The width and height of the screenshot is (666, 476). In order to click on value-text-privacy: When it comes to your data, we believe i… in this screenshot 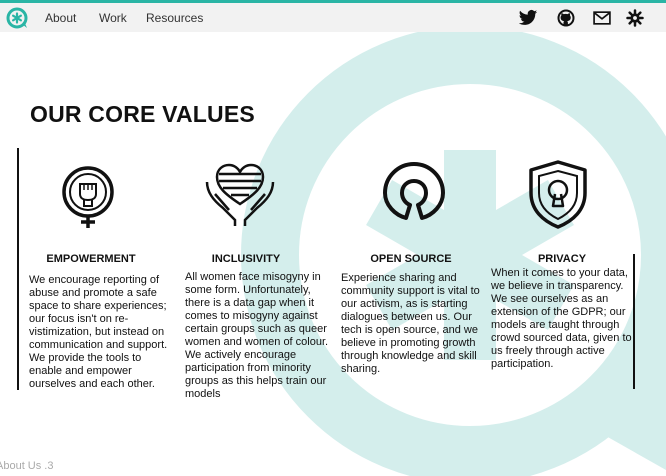, I will do `click(561, 318)`.